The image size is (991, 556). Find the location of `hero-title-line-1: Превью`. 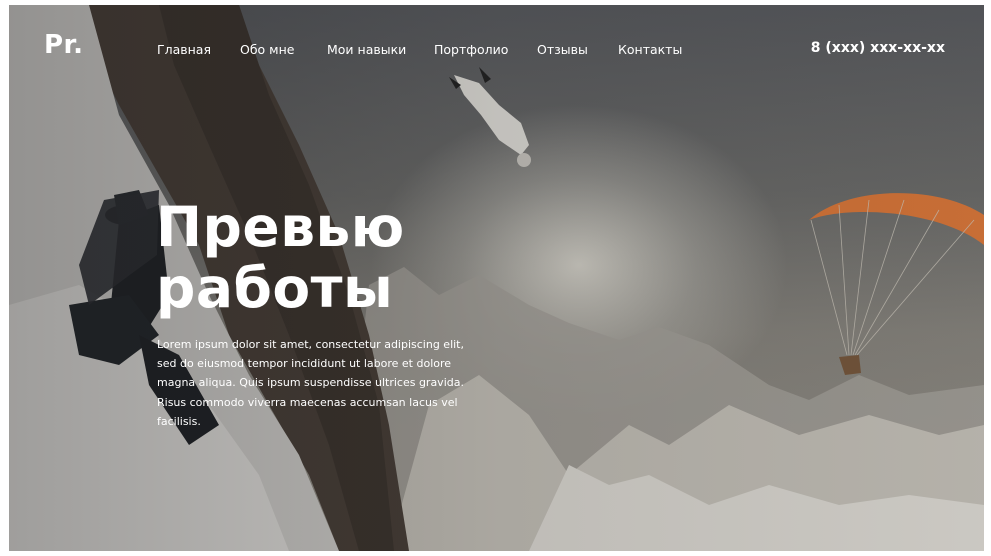

hero-title-line-1: Превью is located at coordinates (280, 227).